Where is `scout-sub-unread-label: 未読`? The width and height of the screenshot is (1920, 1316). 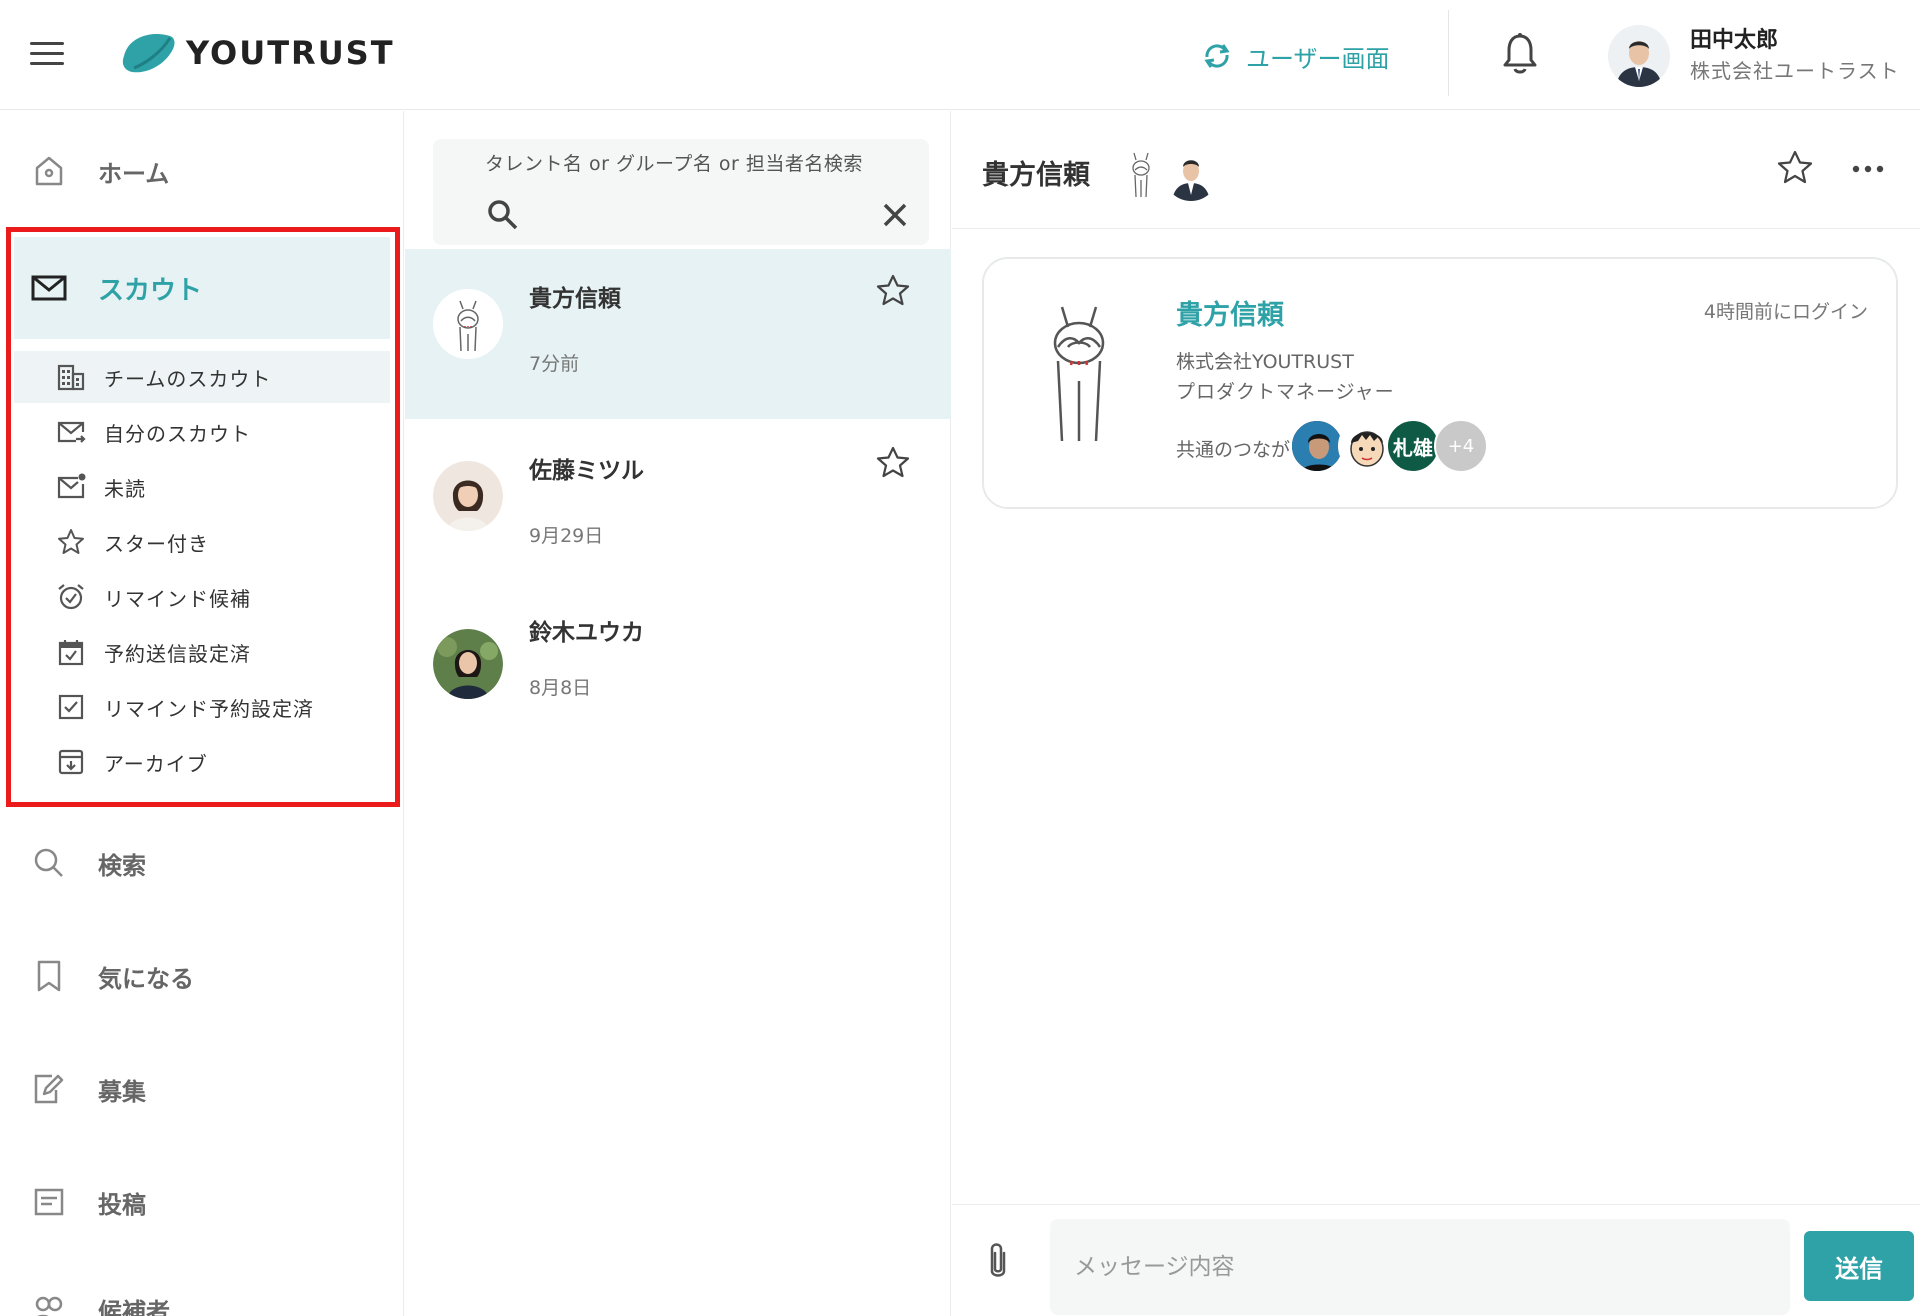
scout-sub-unread-label: 未読 is located at coordinates (125, 488).